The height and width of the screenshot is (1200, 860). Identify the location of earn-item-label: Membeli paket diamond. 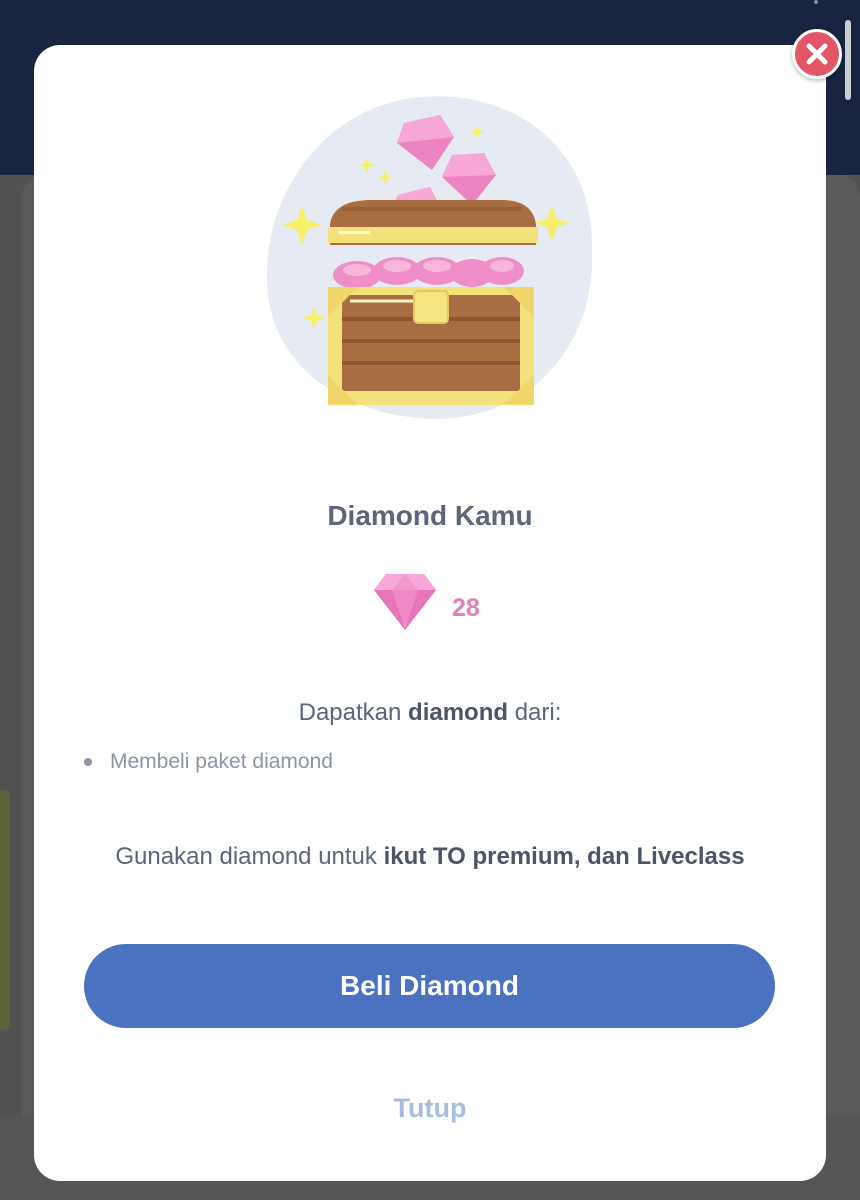
(221, 761).